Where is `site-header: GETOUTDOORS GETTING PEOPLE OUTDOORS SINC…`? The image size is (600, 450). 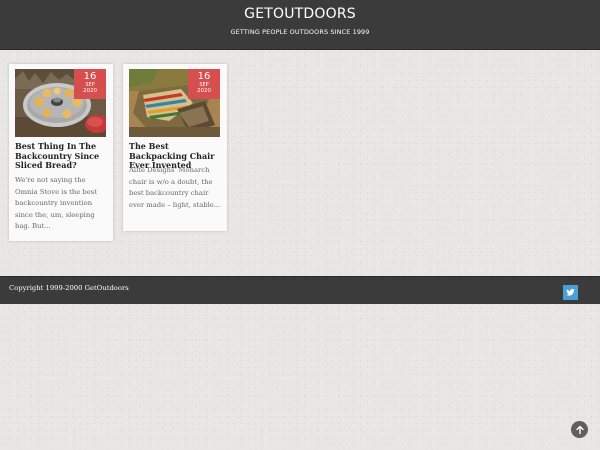
site-header: GETOUTDOORS GETTING PEOPLE OUTDOORS SINC… is located at coordinates (300, 25).